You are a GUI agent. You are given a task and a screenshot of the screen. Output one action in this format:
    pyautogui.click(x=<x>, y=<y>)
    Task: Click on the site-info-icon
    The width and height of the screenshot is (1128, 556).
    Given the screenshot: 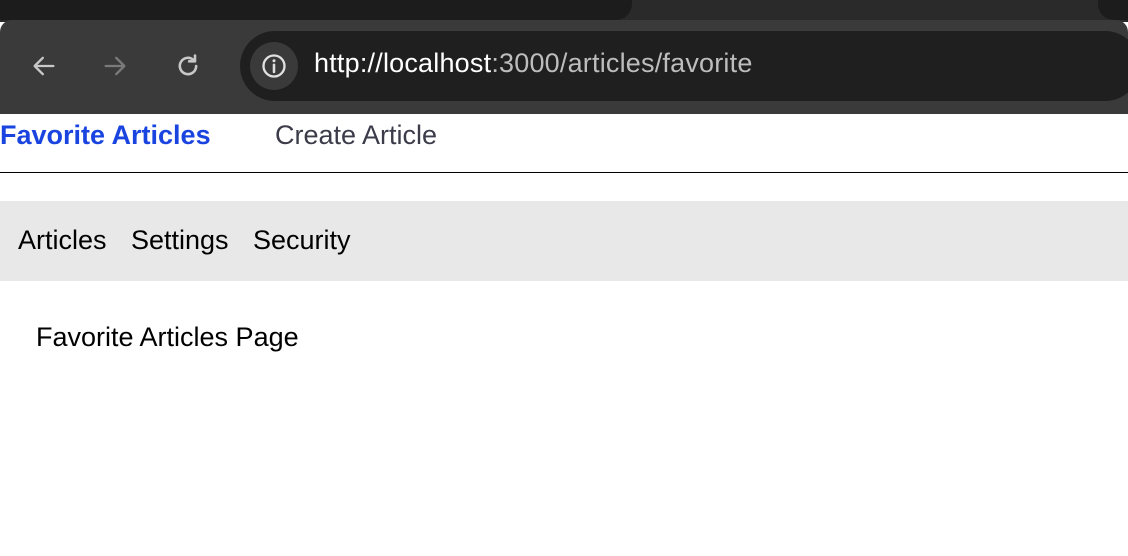 What is the action you would take?
    pyautogui.click(x=274, y=66)
    